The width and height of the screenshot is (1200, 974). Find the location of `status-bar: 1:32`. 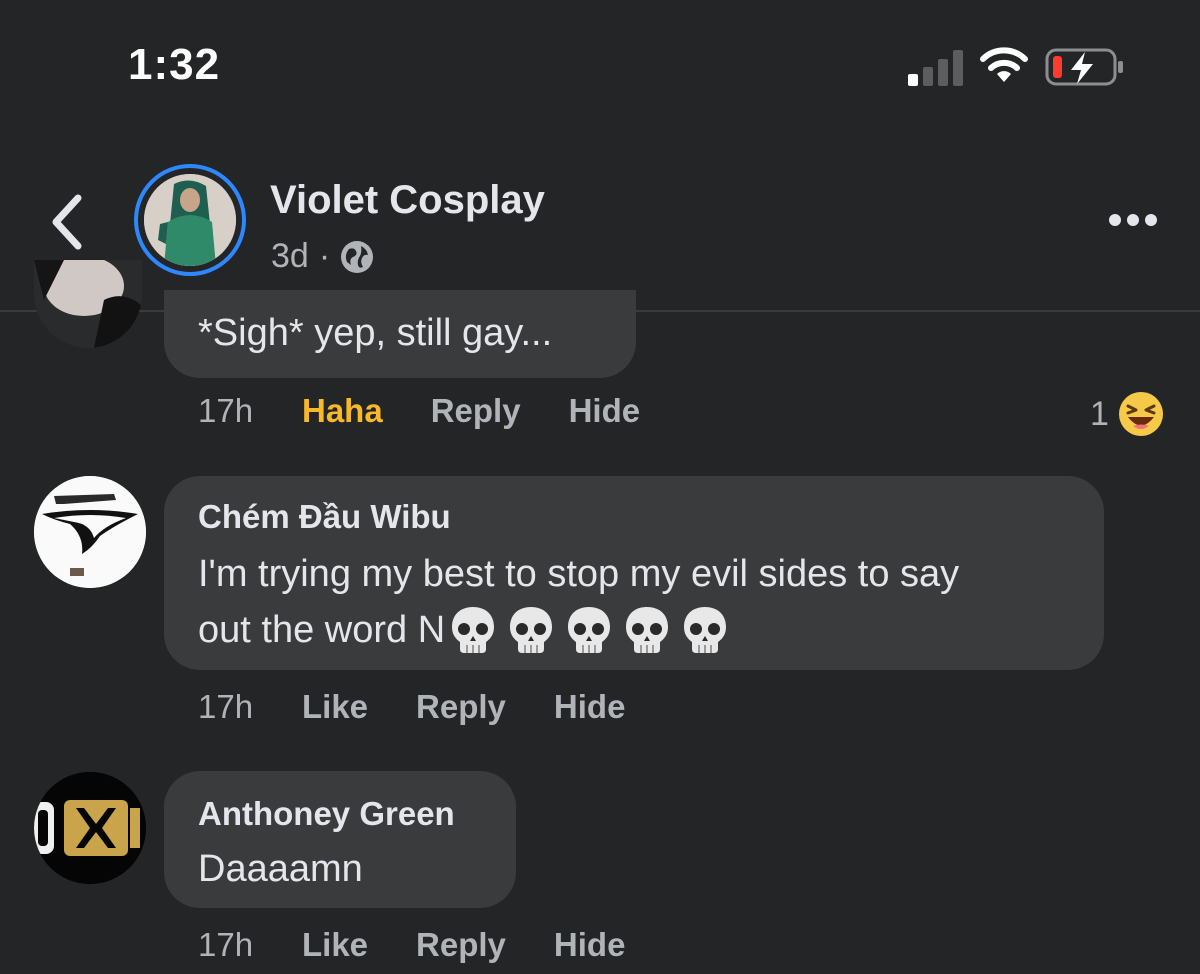

status-bar: 1:32 is located at coordinates (600, 65).